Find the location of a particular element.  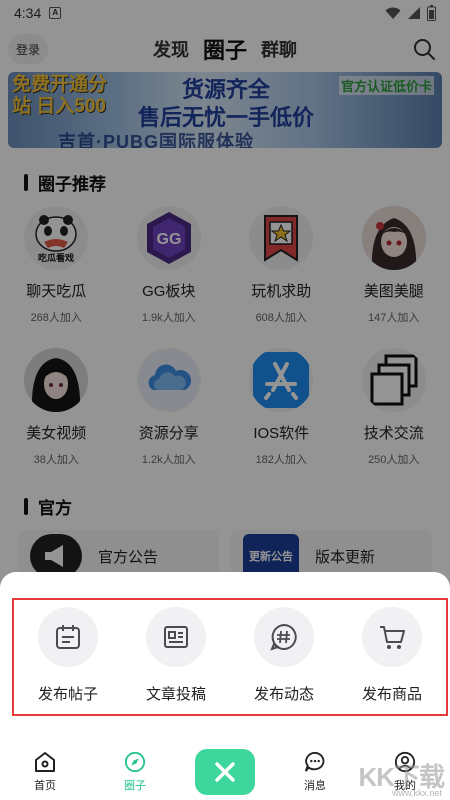

home-icon is located at coordinates (45, 762).